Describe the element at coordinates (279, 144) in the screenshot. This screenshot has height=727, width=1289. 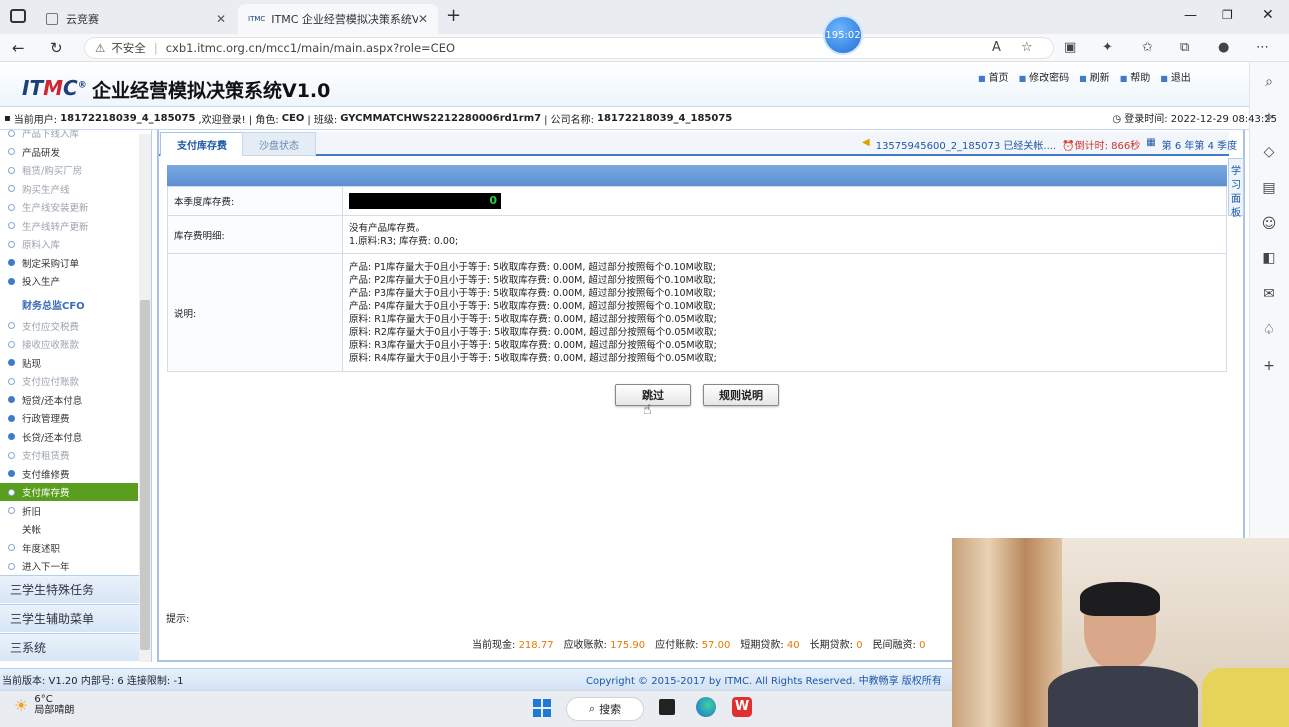
I see `tab-sandtable-status: 沙盘状态` at that location.